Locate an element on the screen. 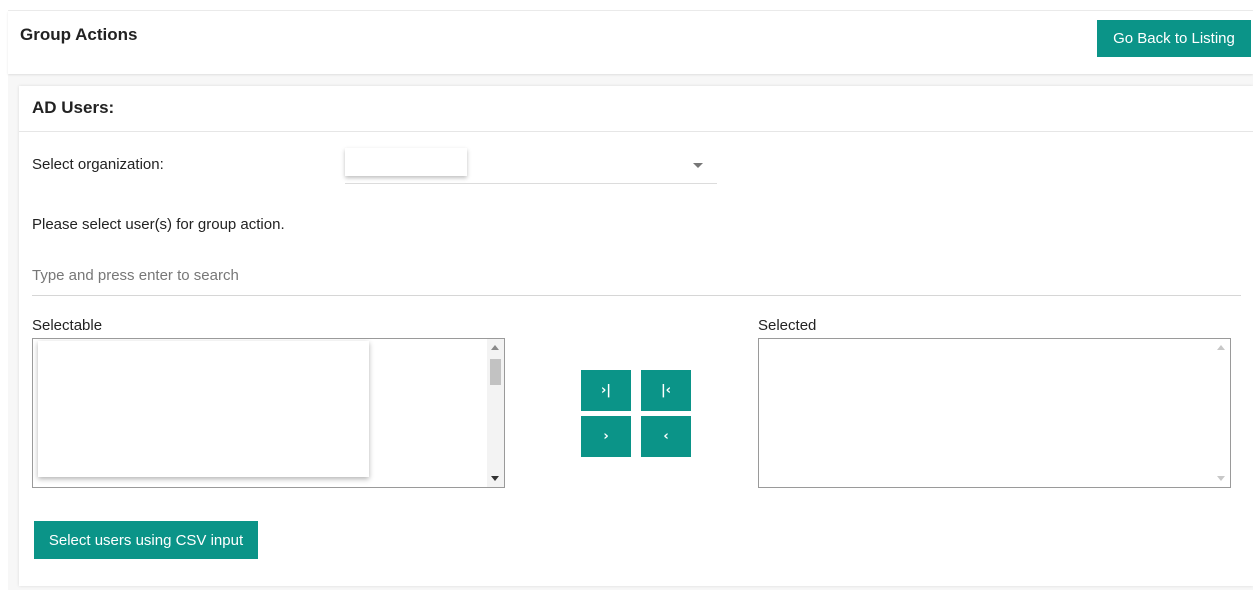 The width and height of the screenshot is (1253, 590). selectable-label: Selectable is located at coordinates (67, 325).